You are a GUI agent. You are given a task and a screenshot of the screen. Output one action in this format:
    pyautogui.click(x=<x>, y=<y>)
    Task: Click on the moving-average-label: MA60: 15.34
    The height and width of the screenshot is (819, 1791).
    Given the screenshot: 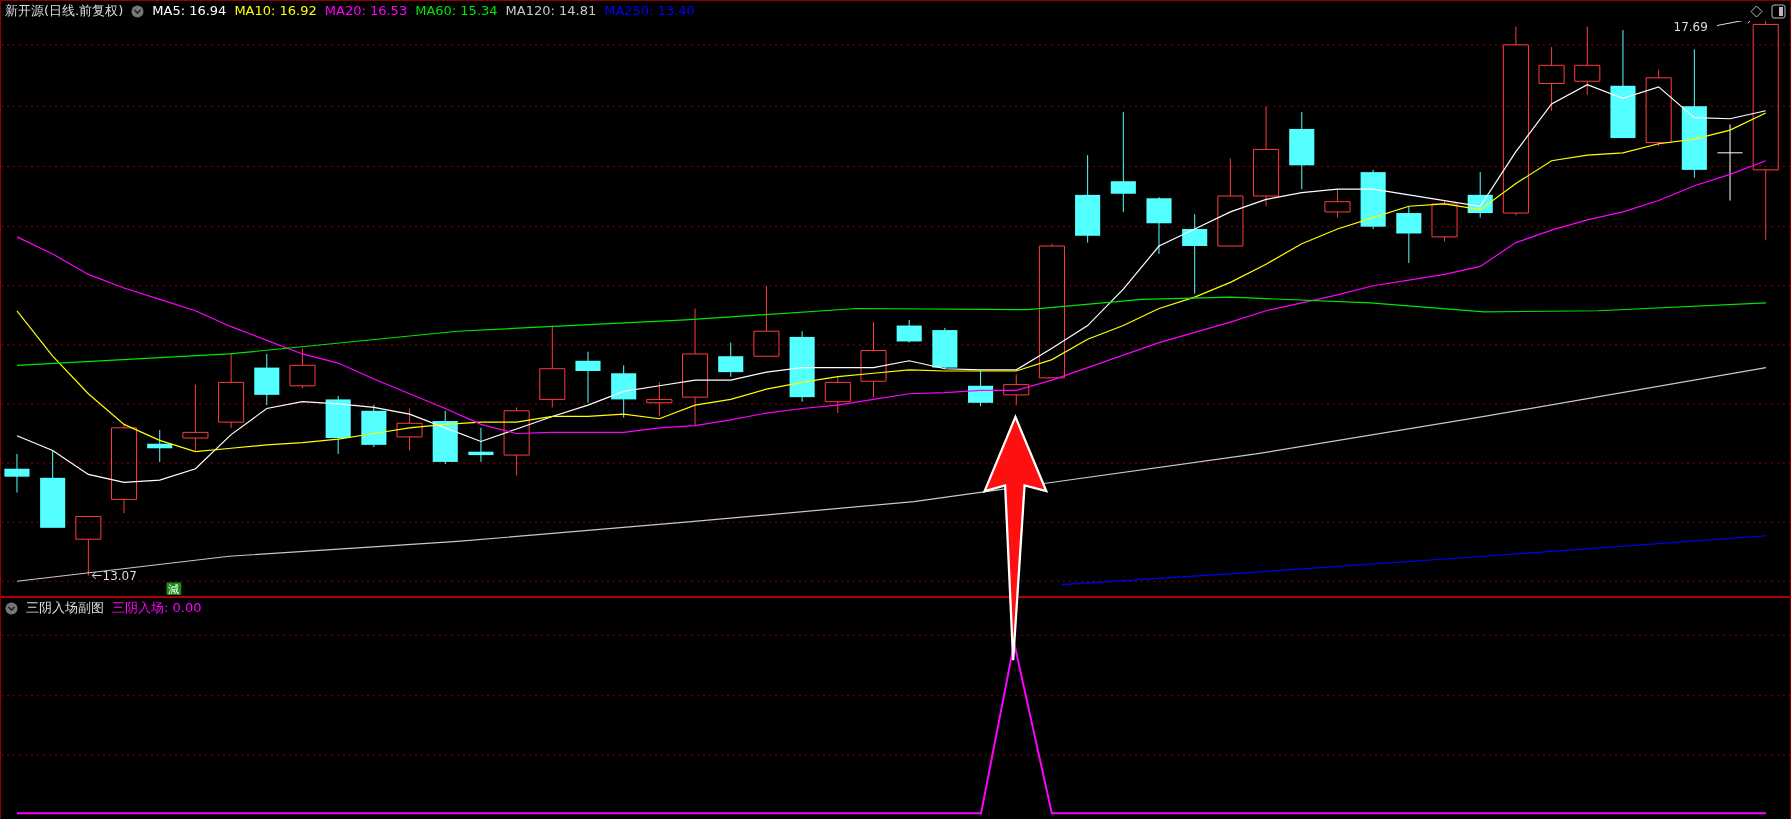 What is the action you would take?
    pyautogui.click(x=456, y=11)
    